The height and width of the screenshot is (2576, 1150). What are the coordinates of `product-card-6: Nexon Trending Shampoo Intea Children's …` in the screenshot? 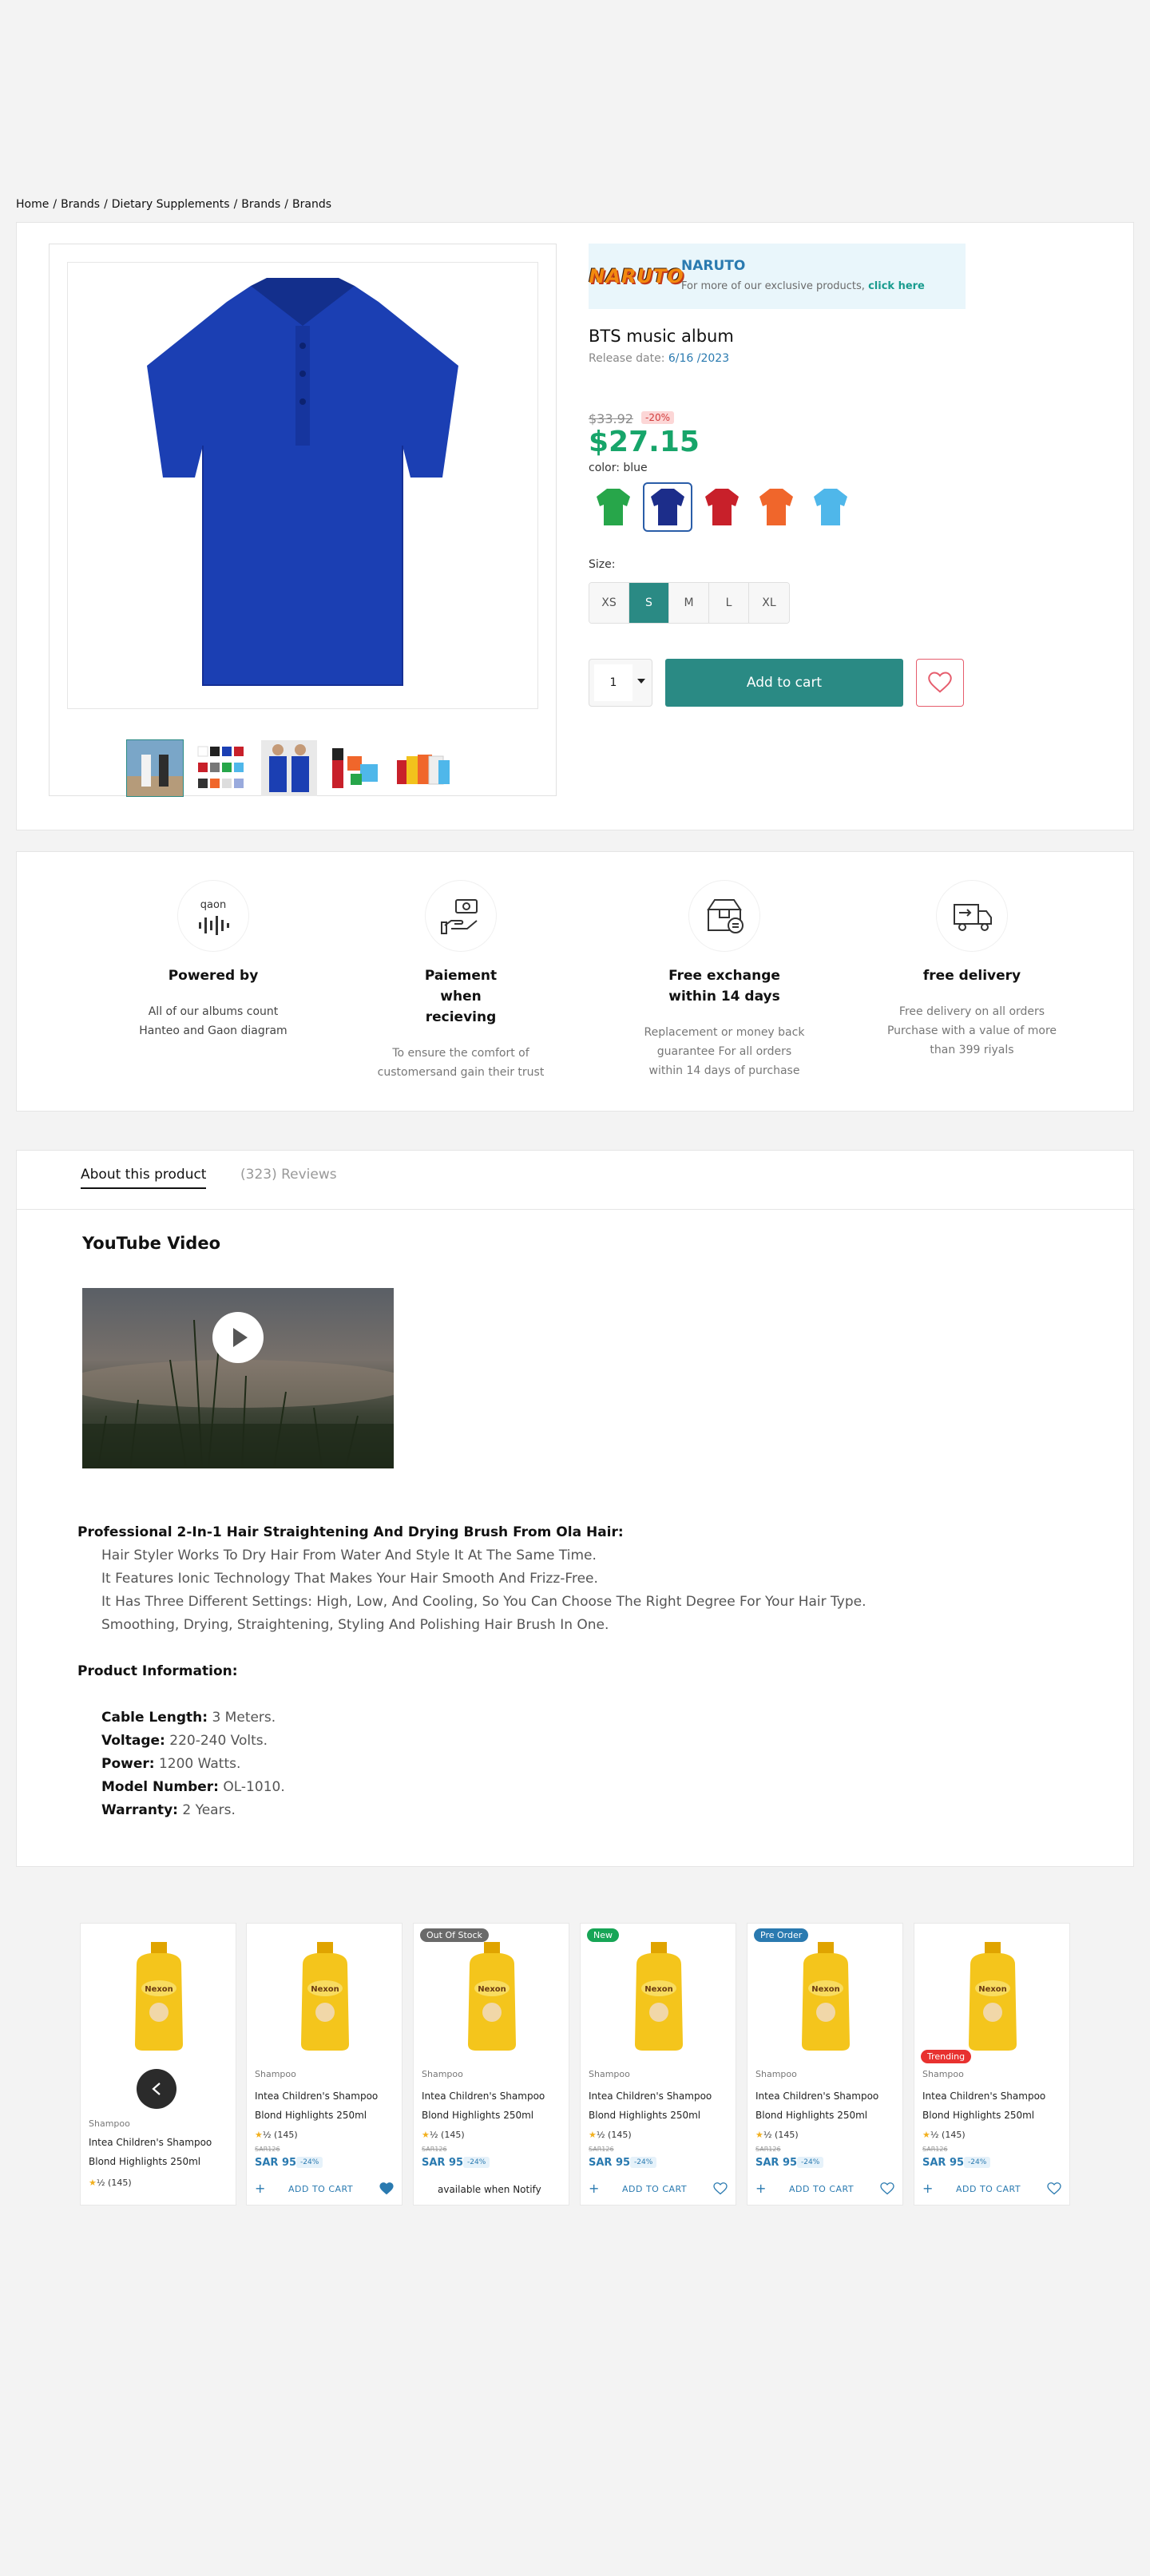 It's located at (992, 2064).